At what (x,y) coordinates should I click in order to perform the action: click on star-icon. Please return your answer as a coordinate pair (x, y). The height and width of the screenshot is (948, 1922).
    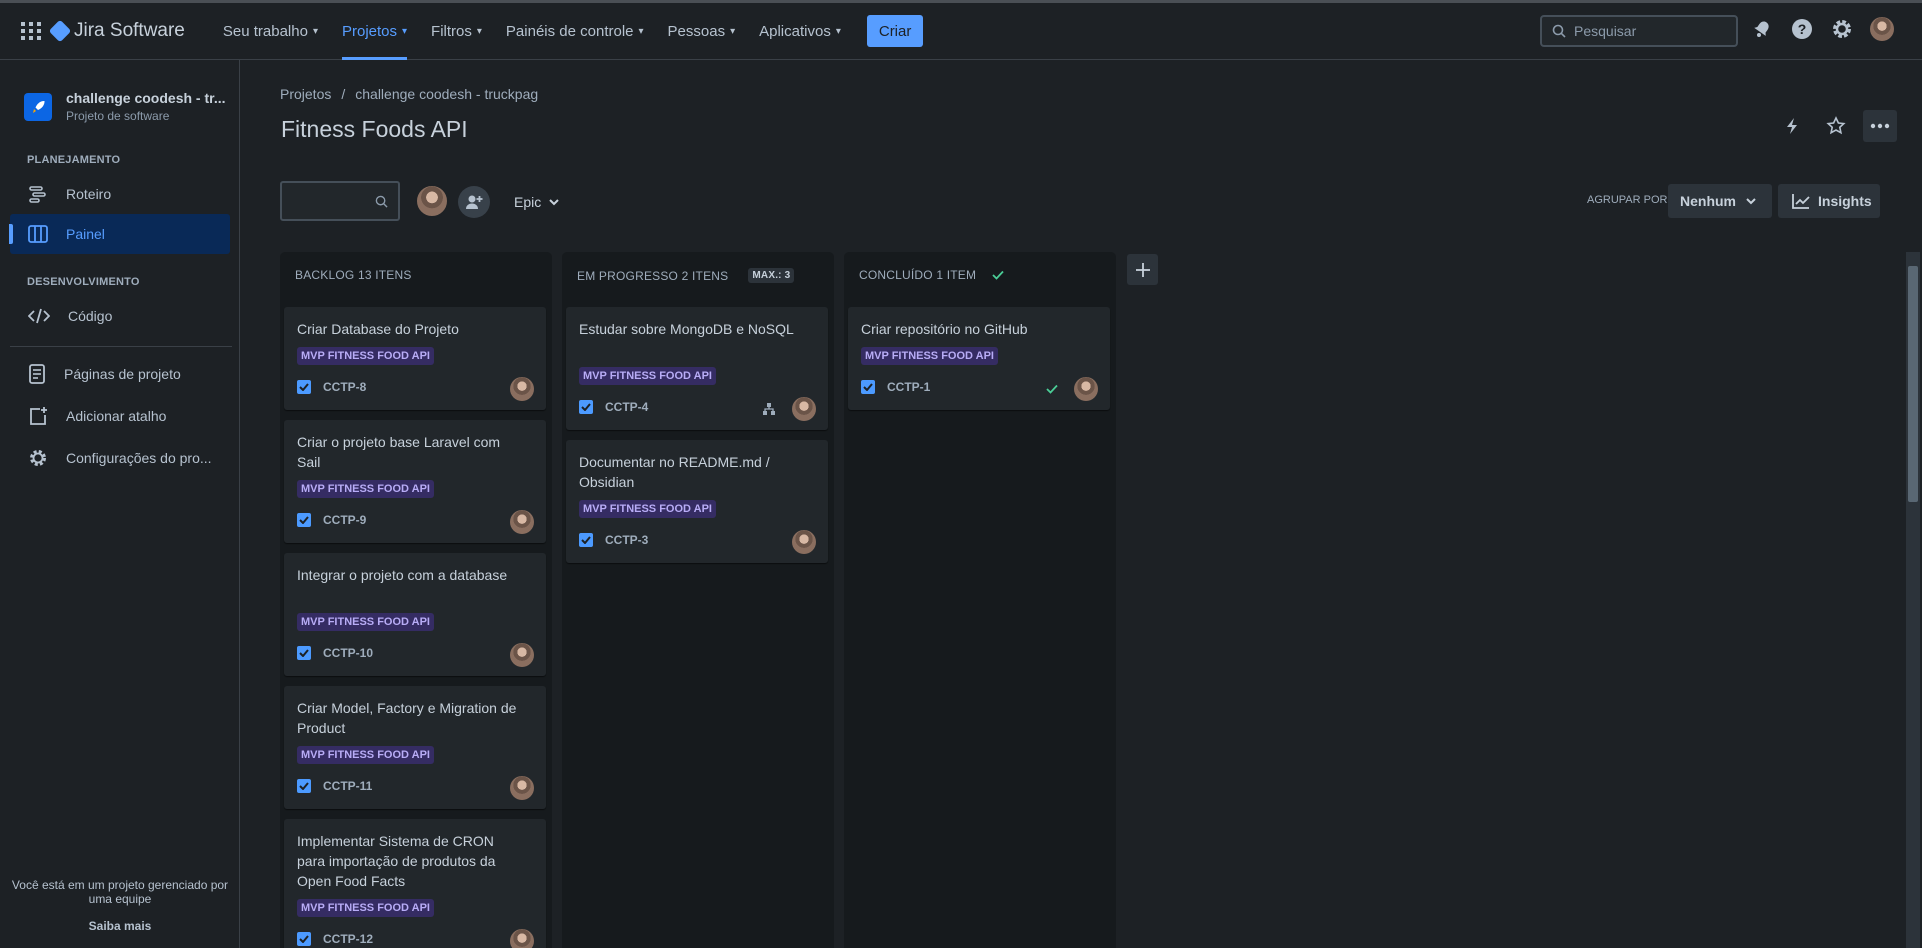
    Looking at the image, I should click on (1836, 126).